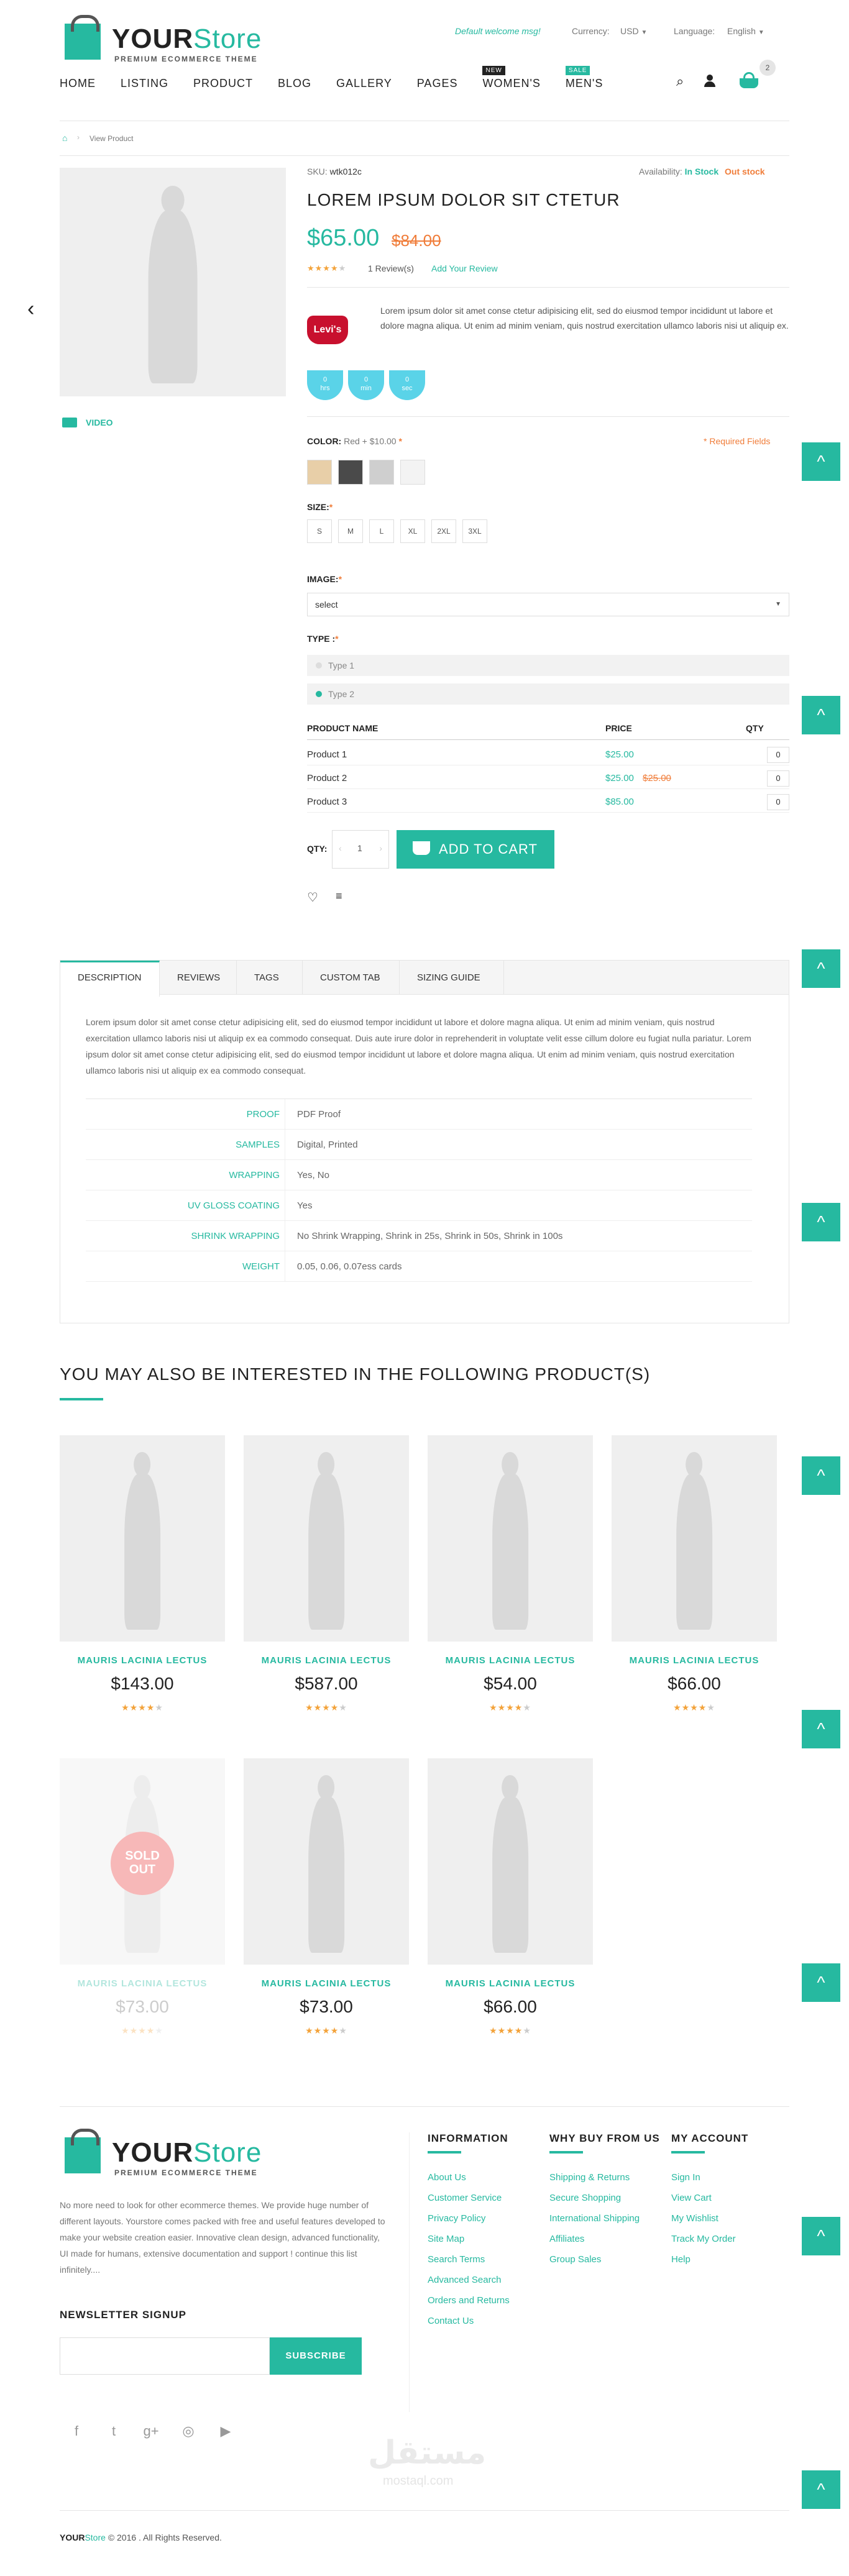  I want to click on color-swatch-beige, so click(319, 472).